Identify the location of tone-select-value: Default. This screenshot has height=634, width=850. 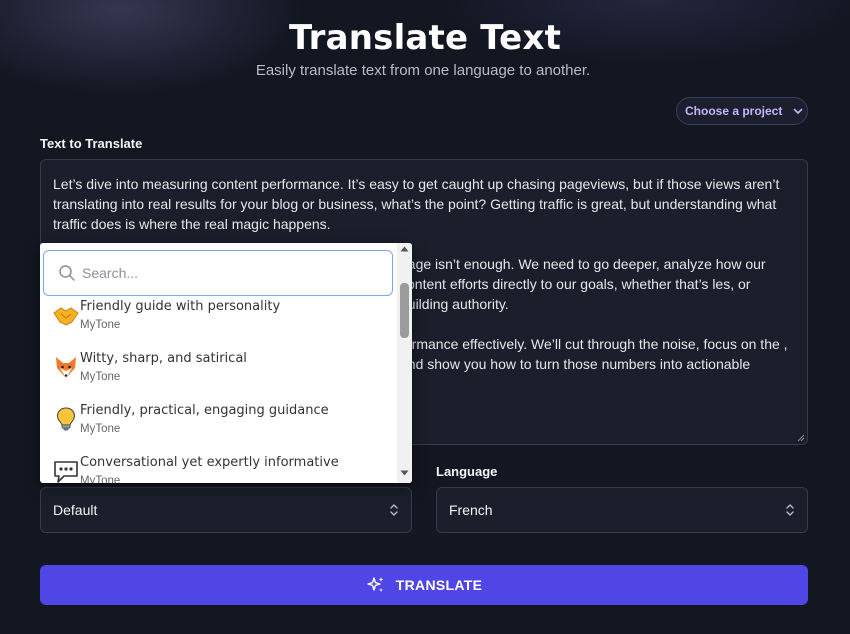
(75, 510).